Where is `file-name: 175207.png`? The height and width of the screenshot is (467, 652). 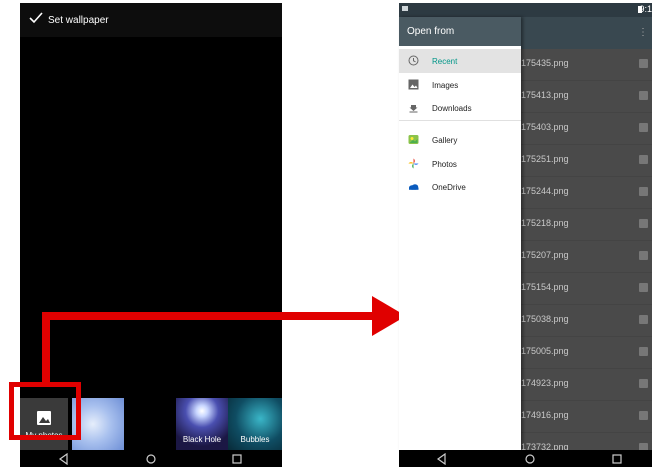
file-name: 175207.png is located at coordinates (545, 255).